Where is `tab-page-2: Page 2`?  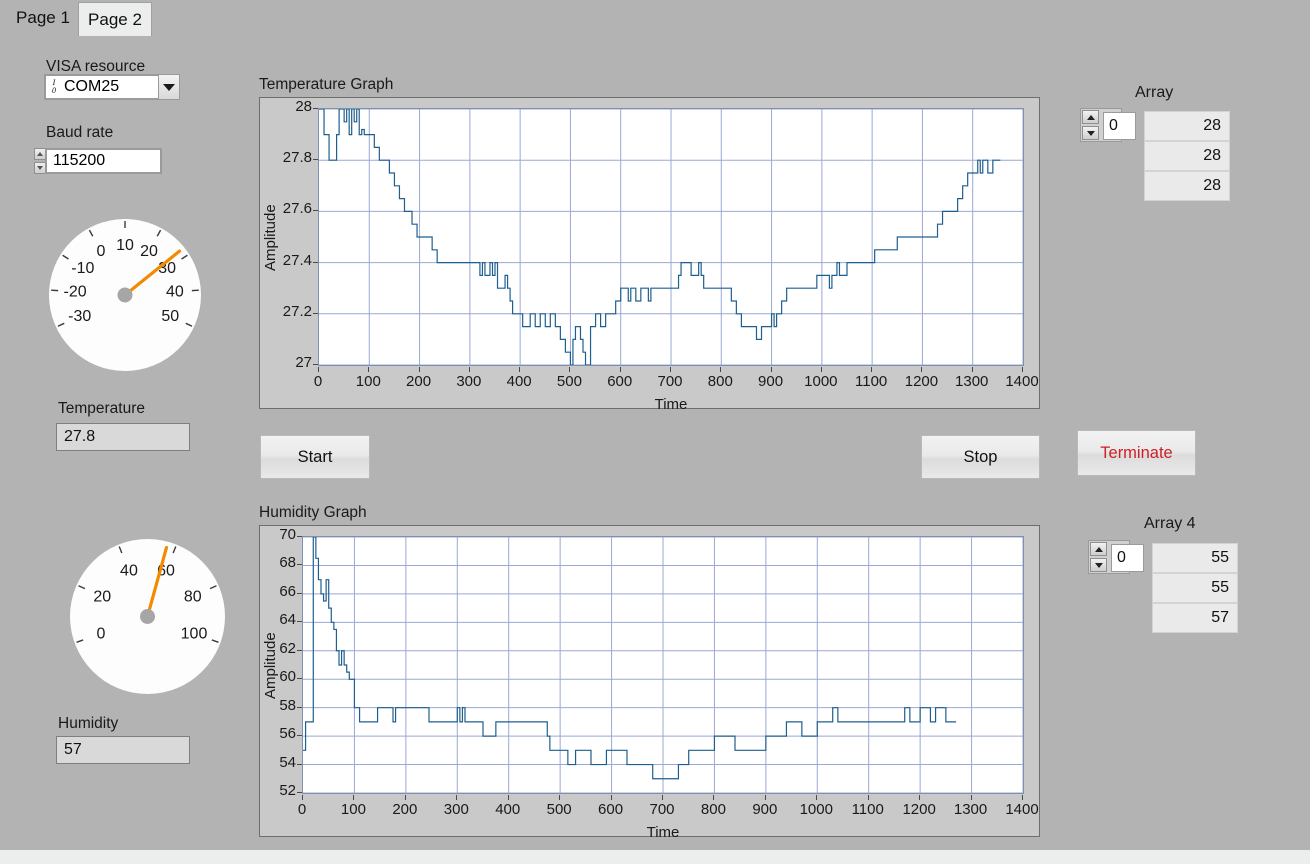 tab-page-2: Page 2 is located at coordinates (115, 19).